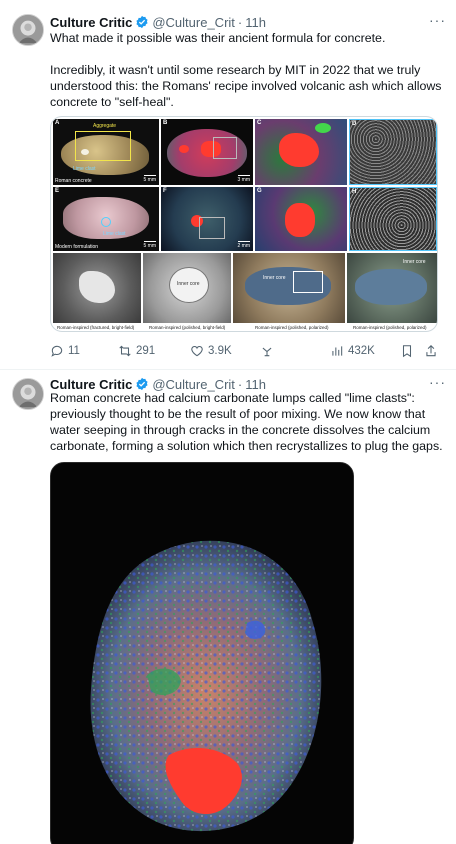 The height and width of the screenshot is (844, 456). What do you see at coordinates (301, 219) in the screenshot?
I see `panel-g: G` at bounding box center [301, 219].